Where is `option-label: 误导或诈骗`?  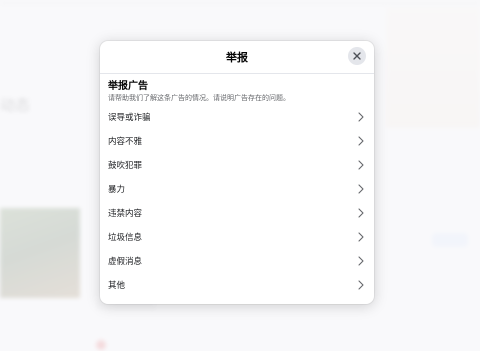 option-label: 误导或诈骗 is located at coordinates (129, 118).